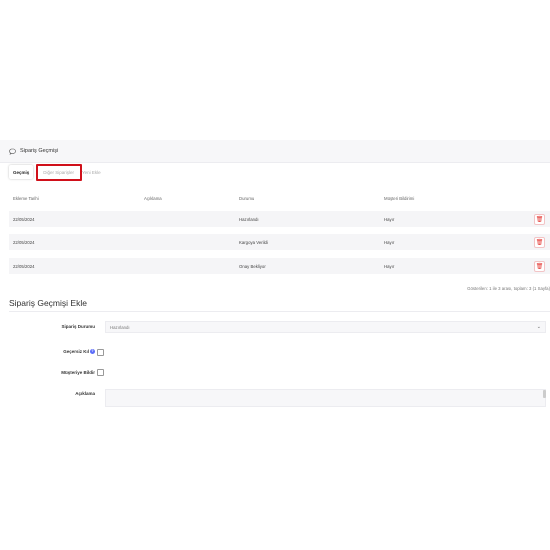  Describe the element at coordinates (91, 172) in the screenshot. I see `tab-add-new: Yeni Ekle` at that location.